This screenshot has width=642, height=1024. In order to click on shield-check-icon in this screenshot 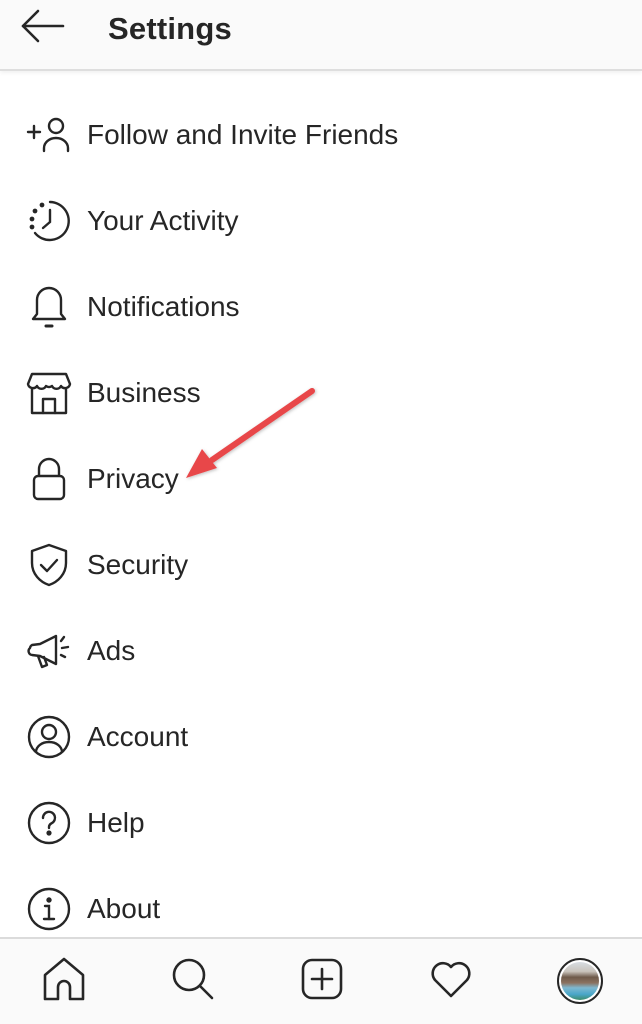, I will do `click(49, 565)`.